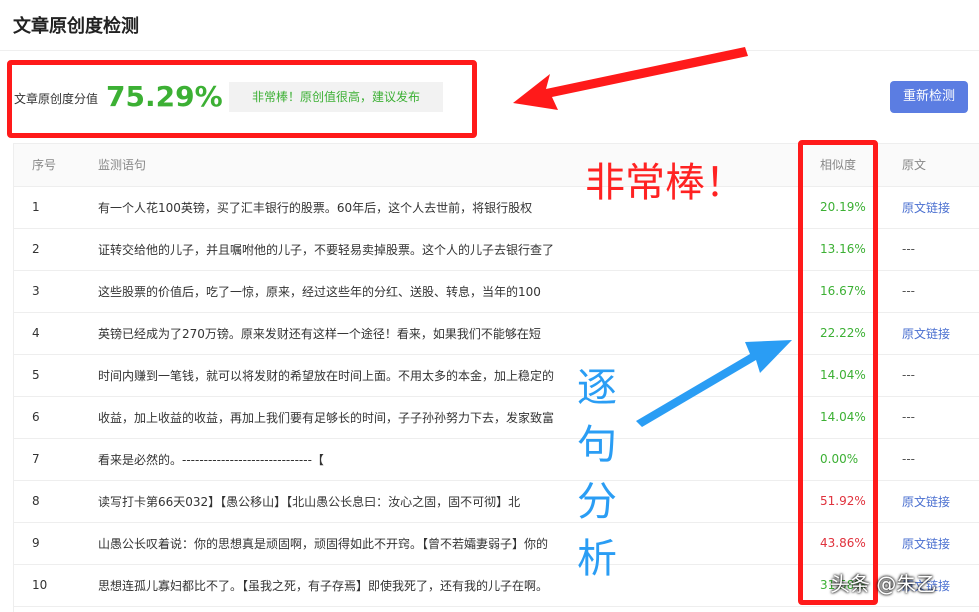  What do you see at coordinates (447, 249) in the screenshot?
I see `row-sentence: 证转交给他的儿子，并且嘱咐他的儿子，不要轻易卖掉股票。这个人的儿子去银行查了` at bounding box center [447, 249].